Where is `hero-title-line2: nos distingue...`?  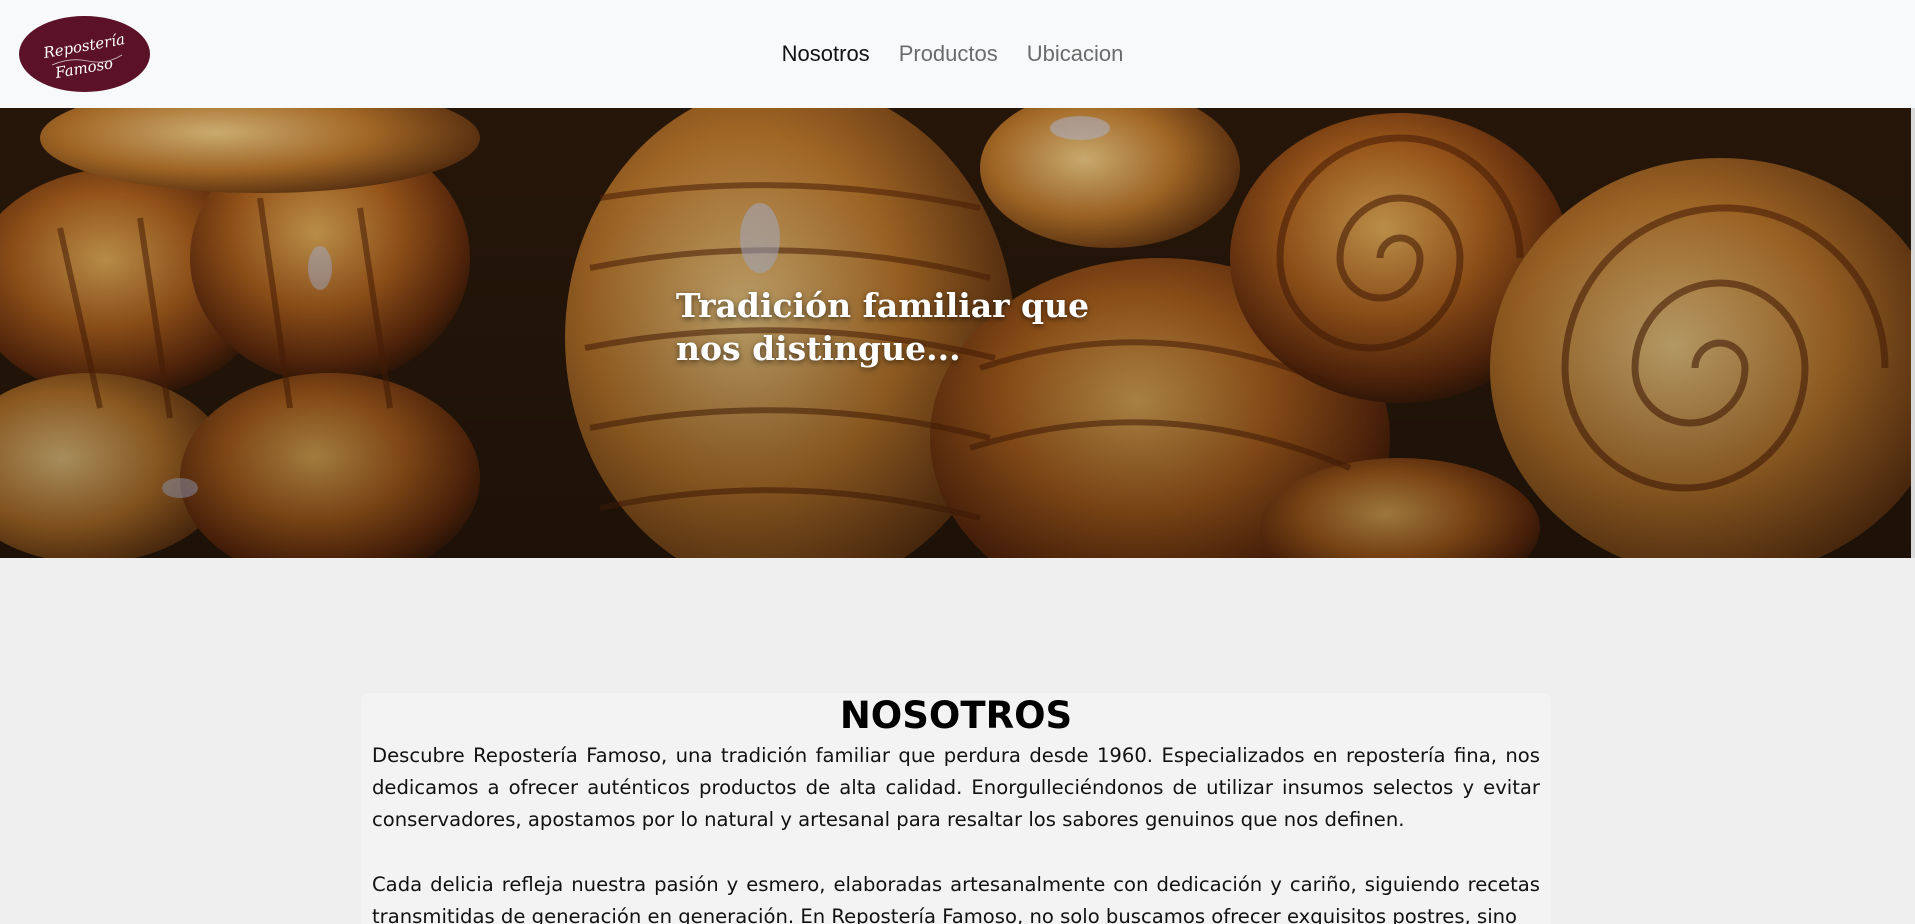
hero-title-line2: nos distingue... is located at coordinates (818, 348).